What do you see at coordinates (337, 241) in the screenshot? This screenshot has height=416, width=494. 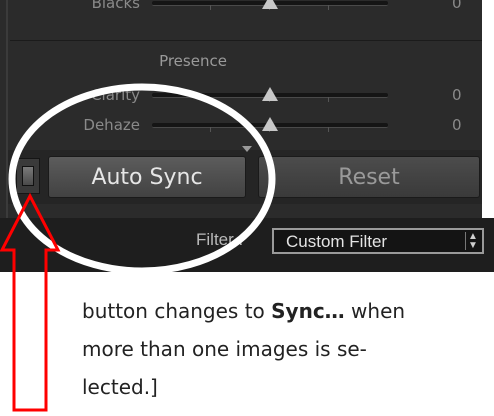 I see `filter-select-value: Custom Filter` at bounding box center [337, 241].